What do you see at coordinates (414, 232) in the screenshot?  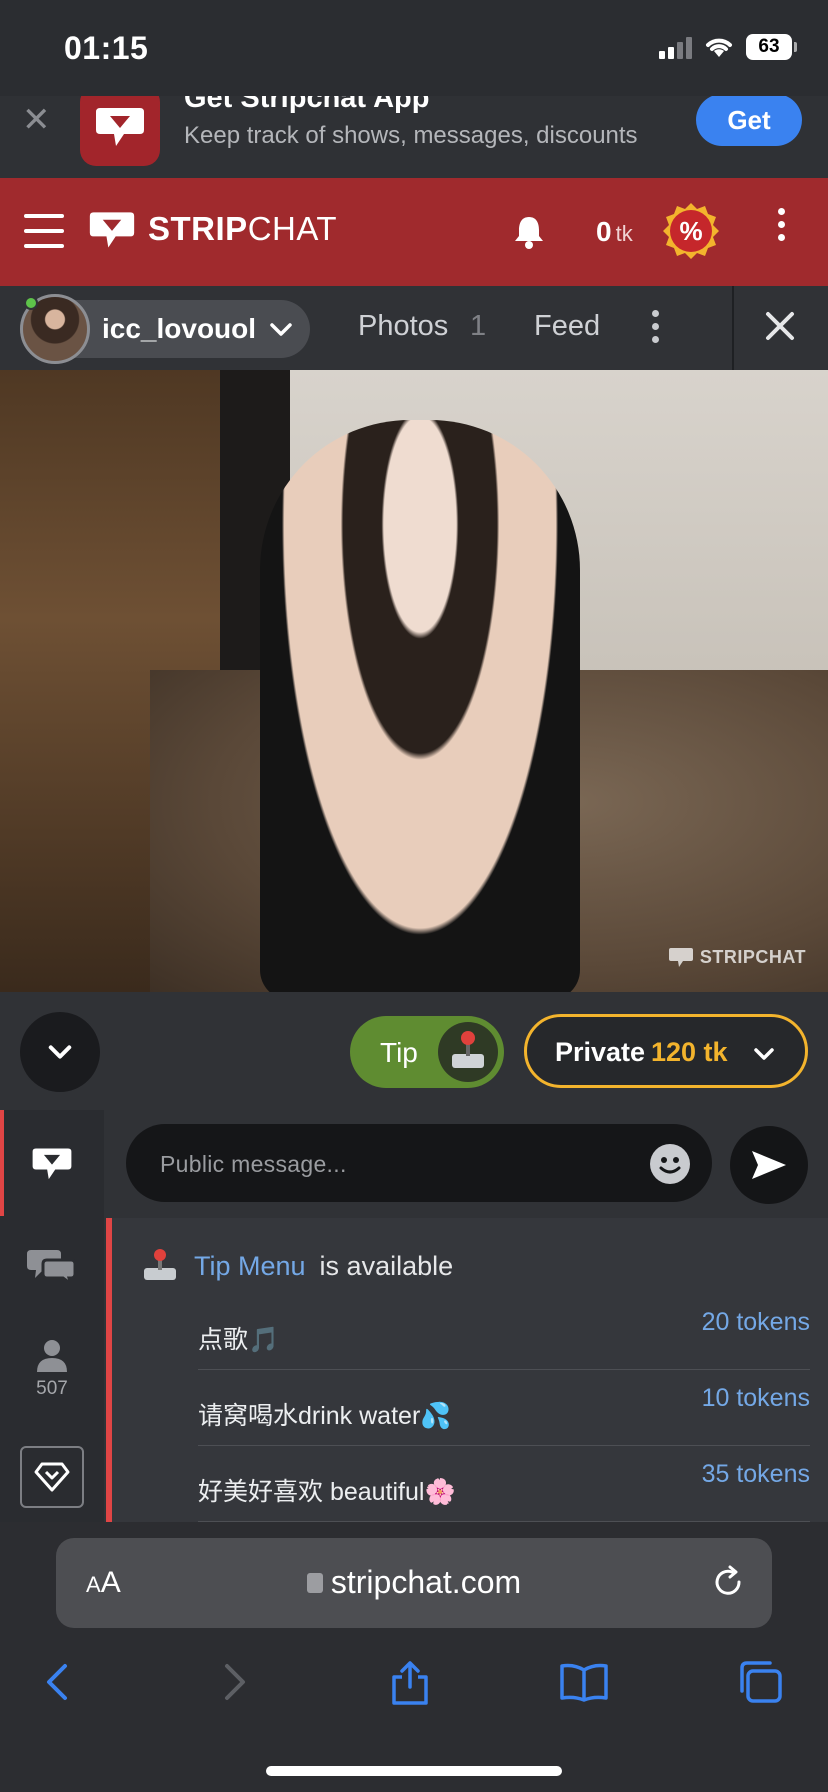 I see `site-header: STRIPCHAT 0 tk %` at bounding box center [414, 232].